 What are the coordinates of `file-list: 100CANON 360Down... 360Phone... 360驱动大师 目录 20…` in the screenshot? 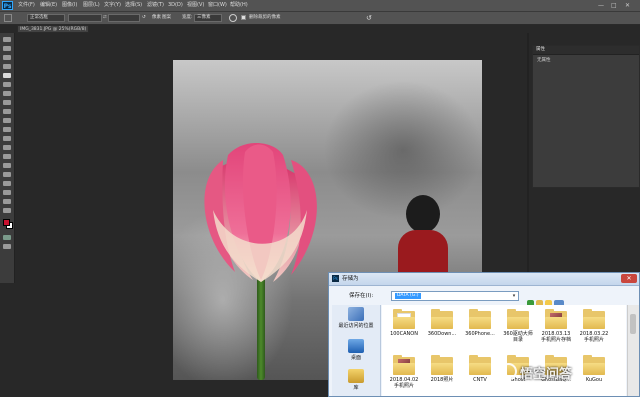 It's located at (504, 350).